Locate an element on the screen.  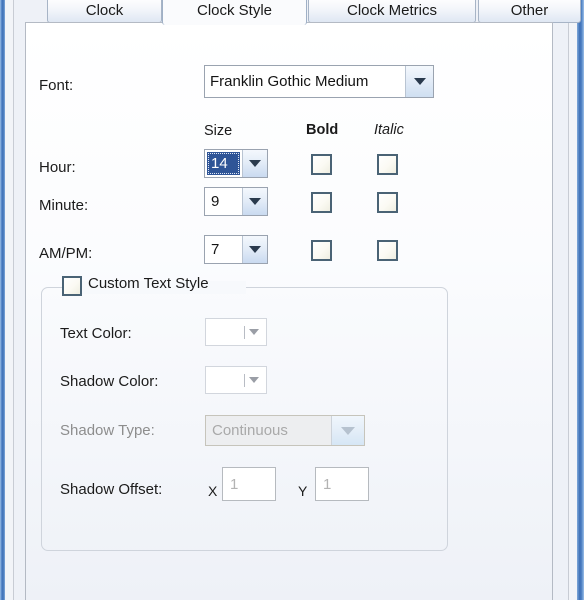
ampm-size-dropdown-button is located at coordinates (254, 249).